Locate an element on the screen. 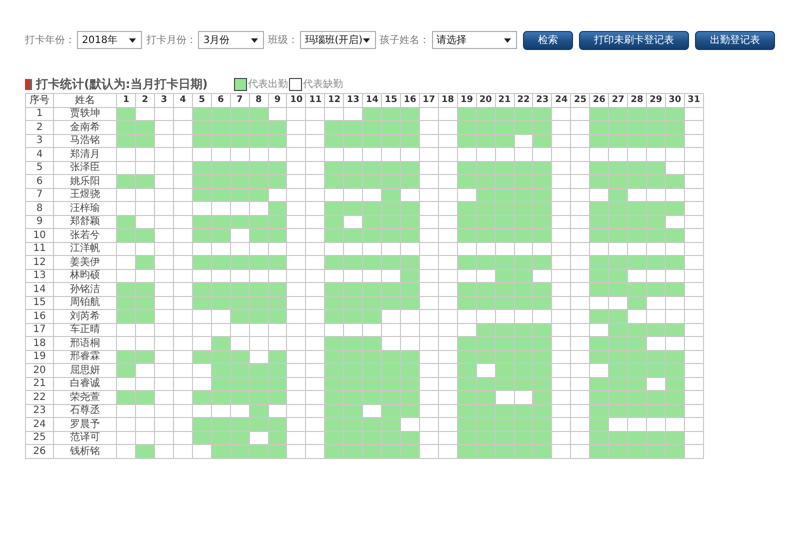  dropdown: 2018年 is located at coordinates (109, 40).